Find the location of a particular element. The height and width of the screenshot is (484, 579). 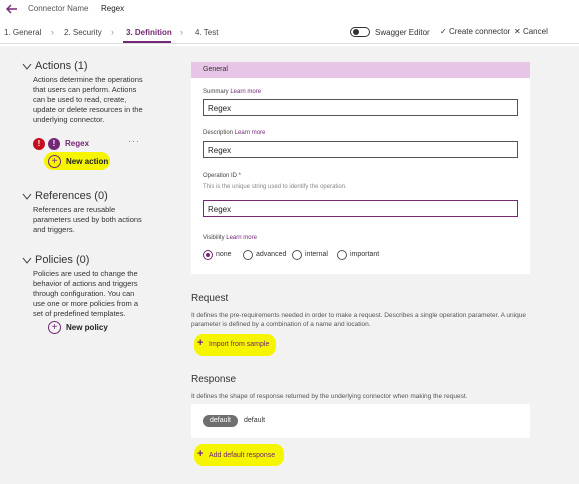

visibility-internal-radio is located at coordinates (297, 255).